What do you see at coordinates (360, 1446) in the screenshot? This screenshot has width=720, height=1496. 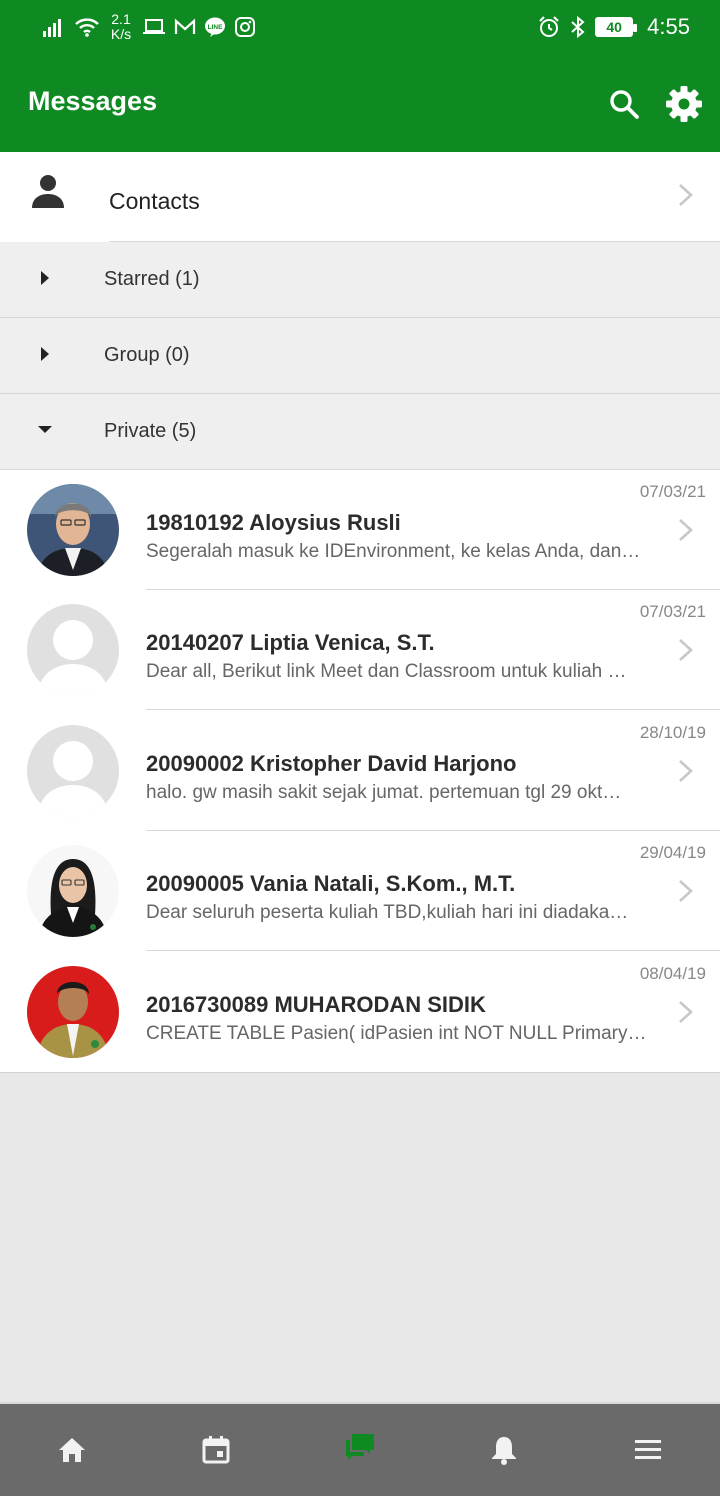 I see `messages-icon` at bounding box center [360, 1446].